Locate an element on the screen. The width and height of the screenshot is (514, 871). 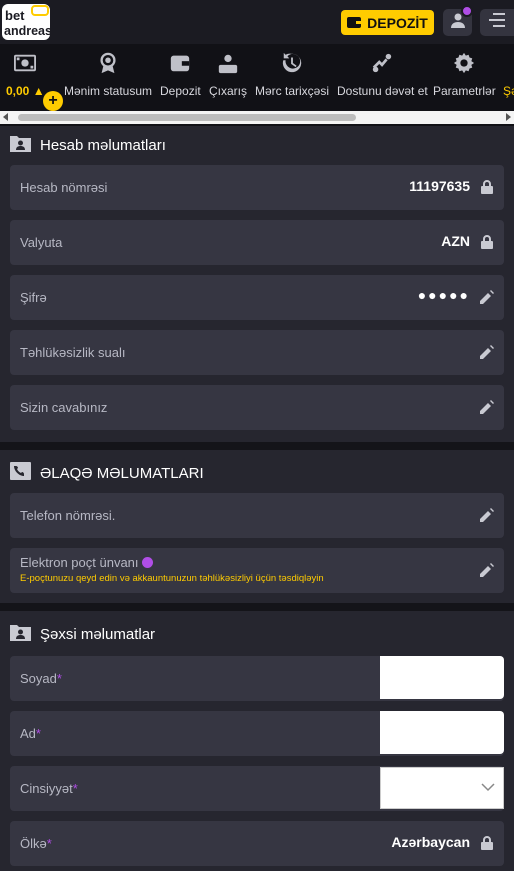
logo-top-text: bet is located at coordinates (15, 15).